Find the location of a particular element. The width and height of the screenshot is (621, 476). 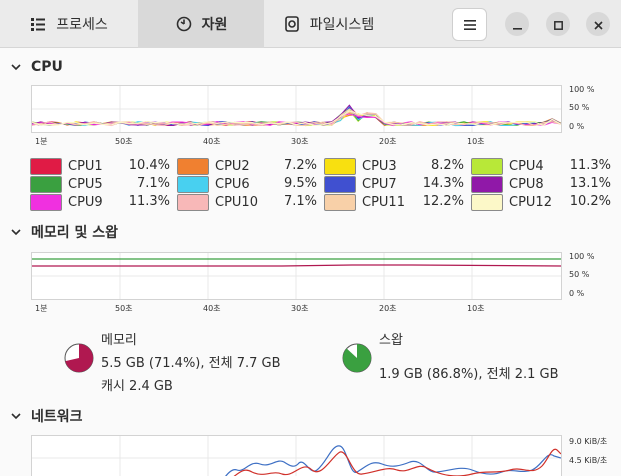

cpu-legend-item: CPU6 is located at coordinates (213, 184).